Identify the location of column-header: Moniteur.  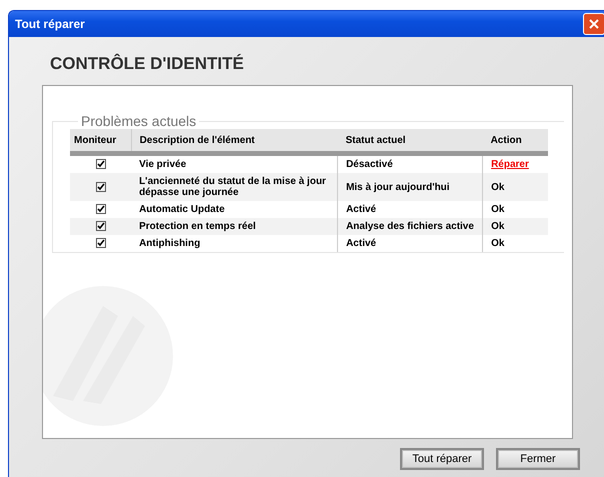
(101, 141).